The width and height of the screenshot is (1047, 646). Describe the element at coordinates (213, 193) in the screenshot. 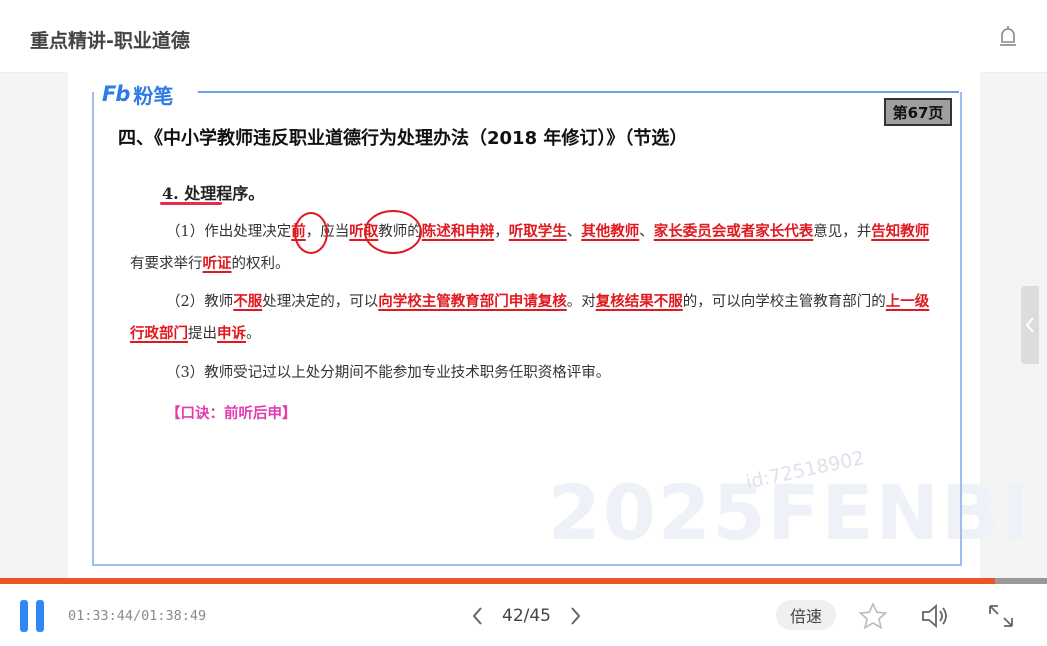

I see `section-heading: 4. 处理程序。` at that location.